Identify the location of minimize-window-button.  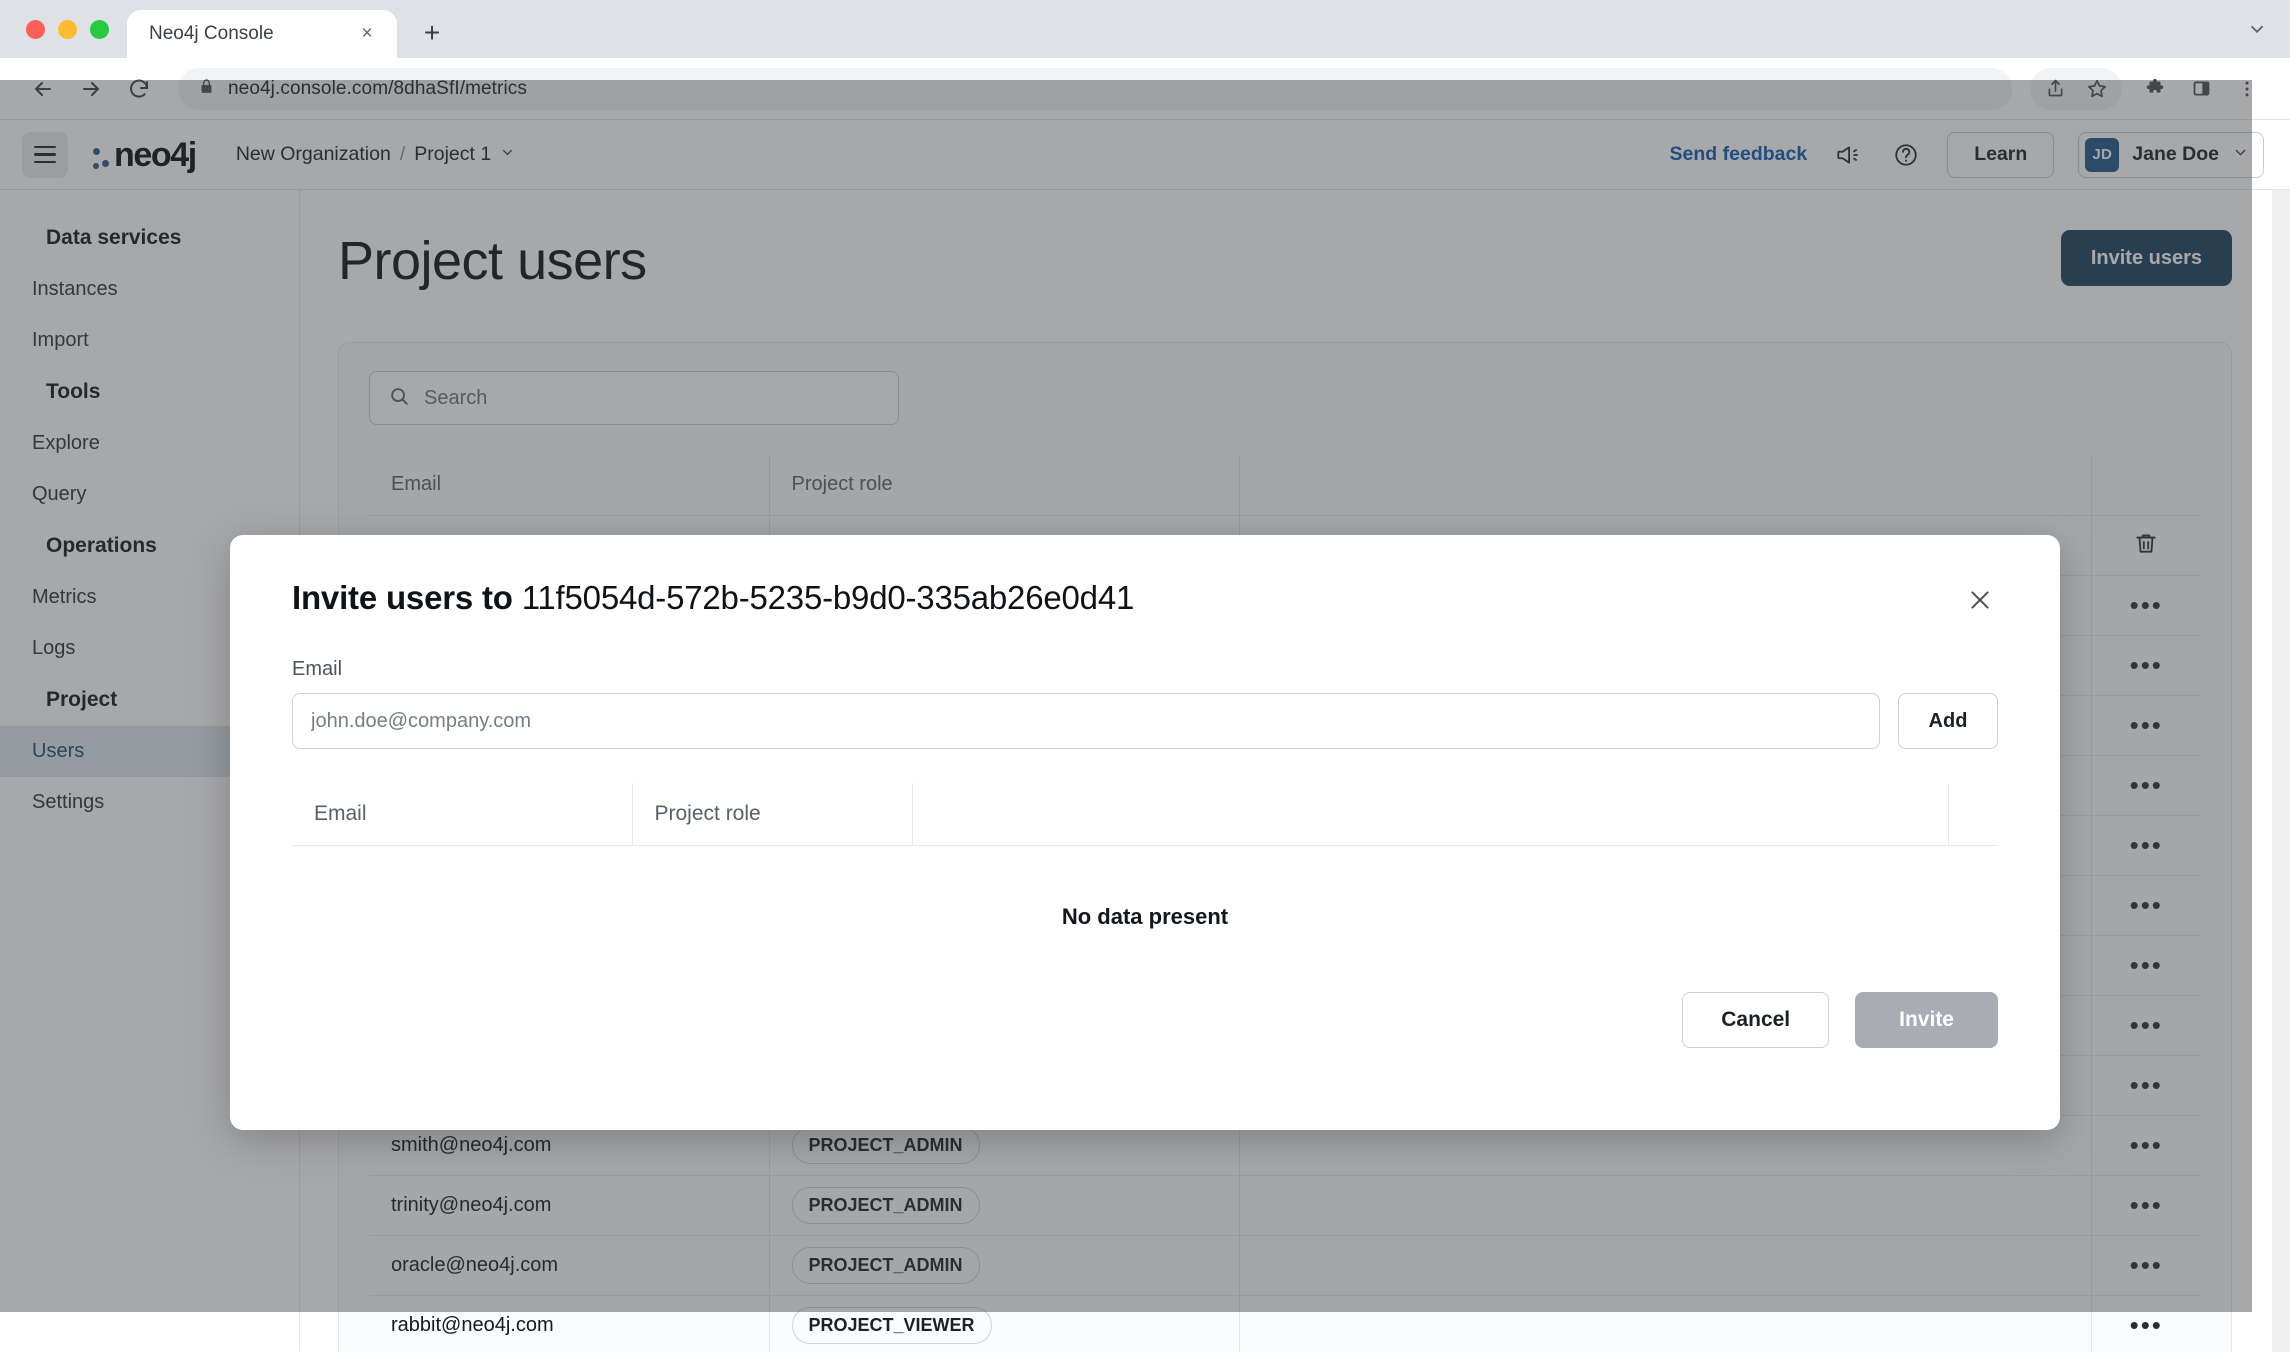
(67, 29).